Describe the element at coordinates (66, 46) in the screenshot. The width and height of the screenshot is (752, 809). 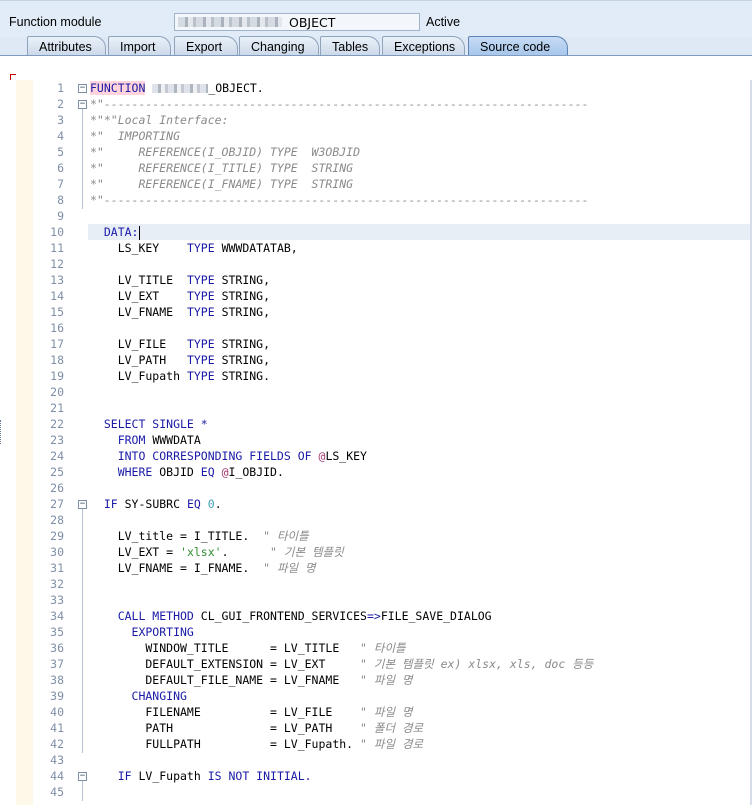
I see `tab-attributes: Attributes` at that location.